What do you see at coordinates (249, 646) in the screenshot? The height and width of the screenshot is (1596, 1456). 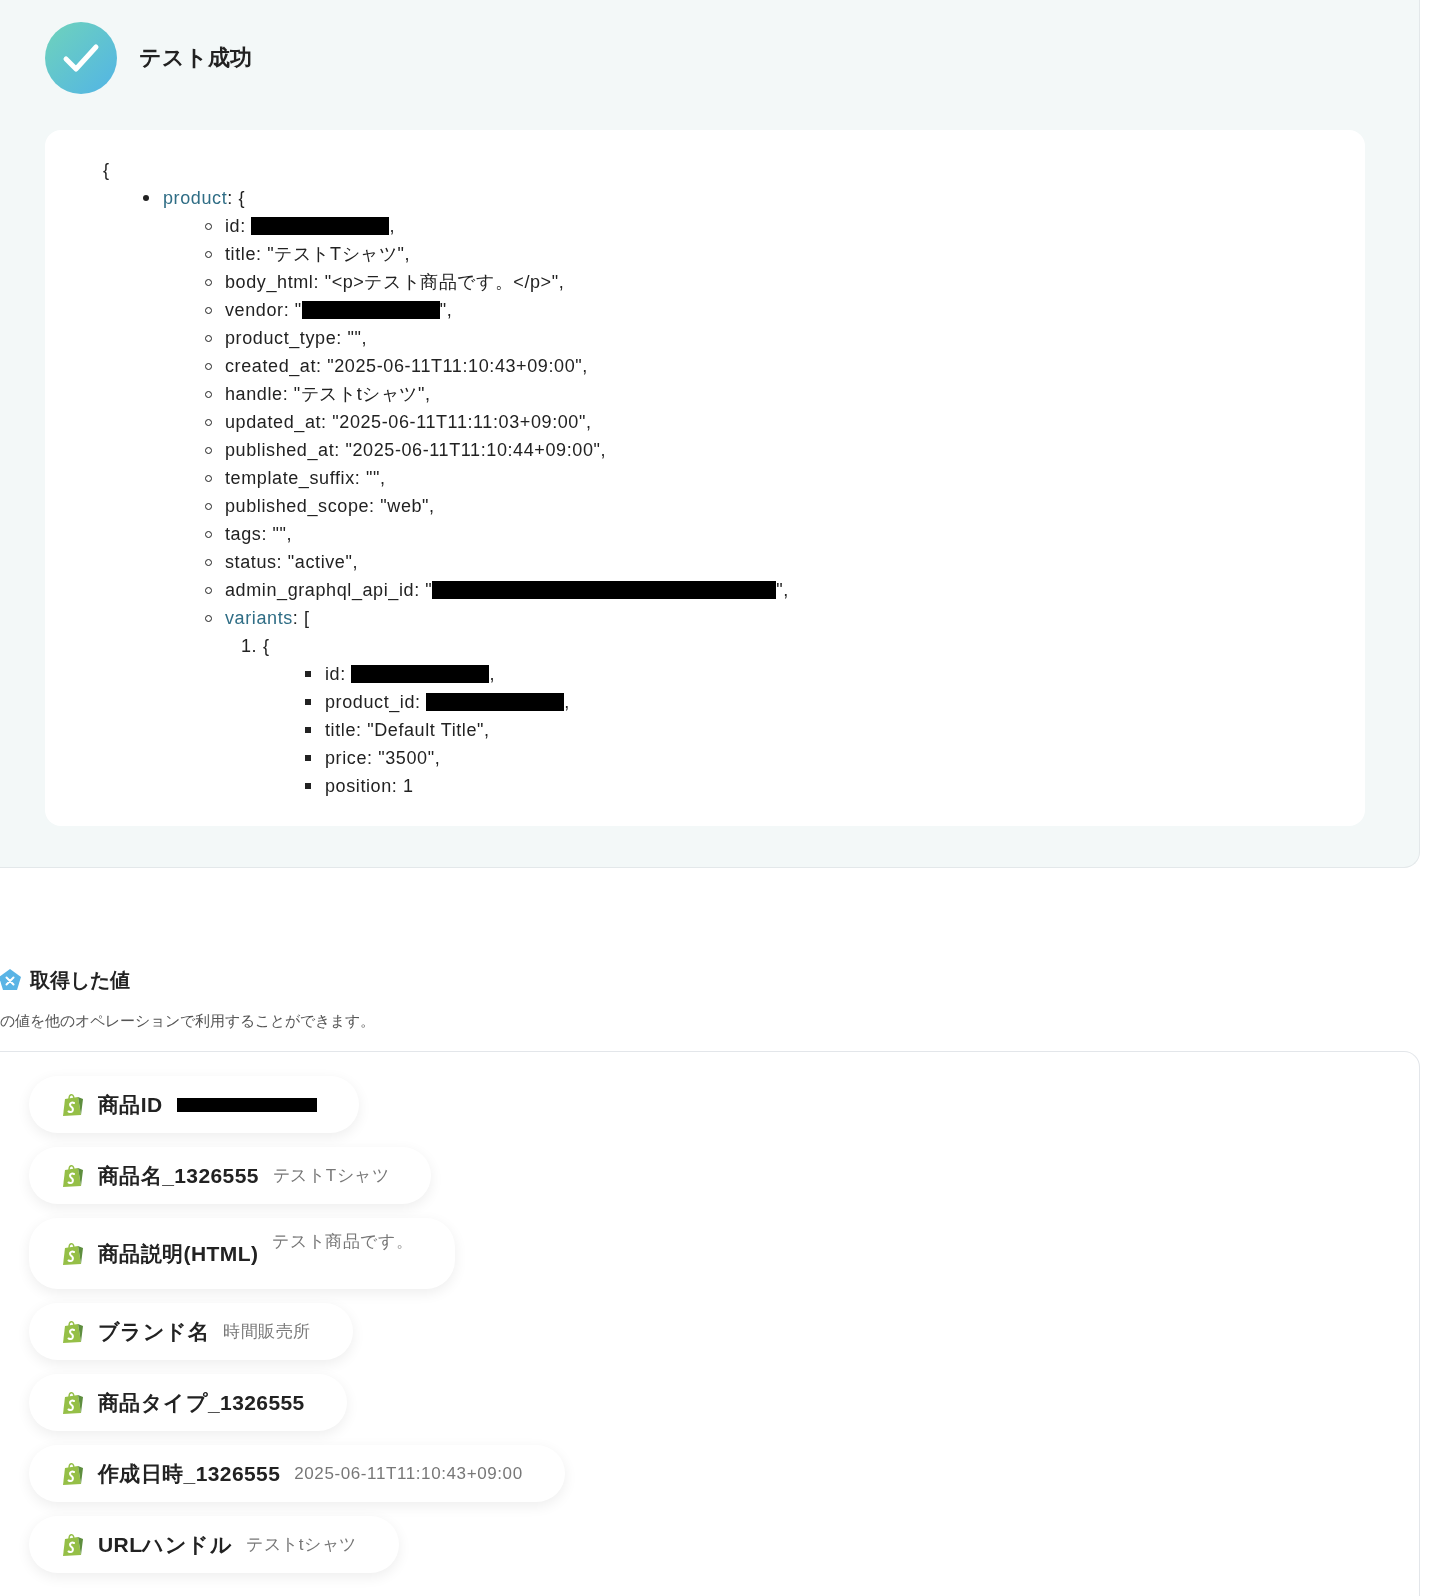 I see `list-number: 1.` at bounding box center [249, 646].